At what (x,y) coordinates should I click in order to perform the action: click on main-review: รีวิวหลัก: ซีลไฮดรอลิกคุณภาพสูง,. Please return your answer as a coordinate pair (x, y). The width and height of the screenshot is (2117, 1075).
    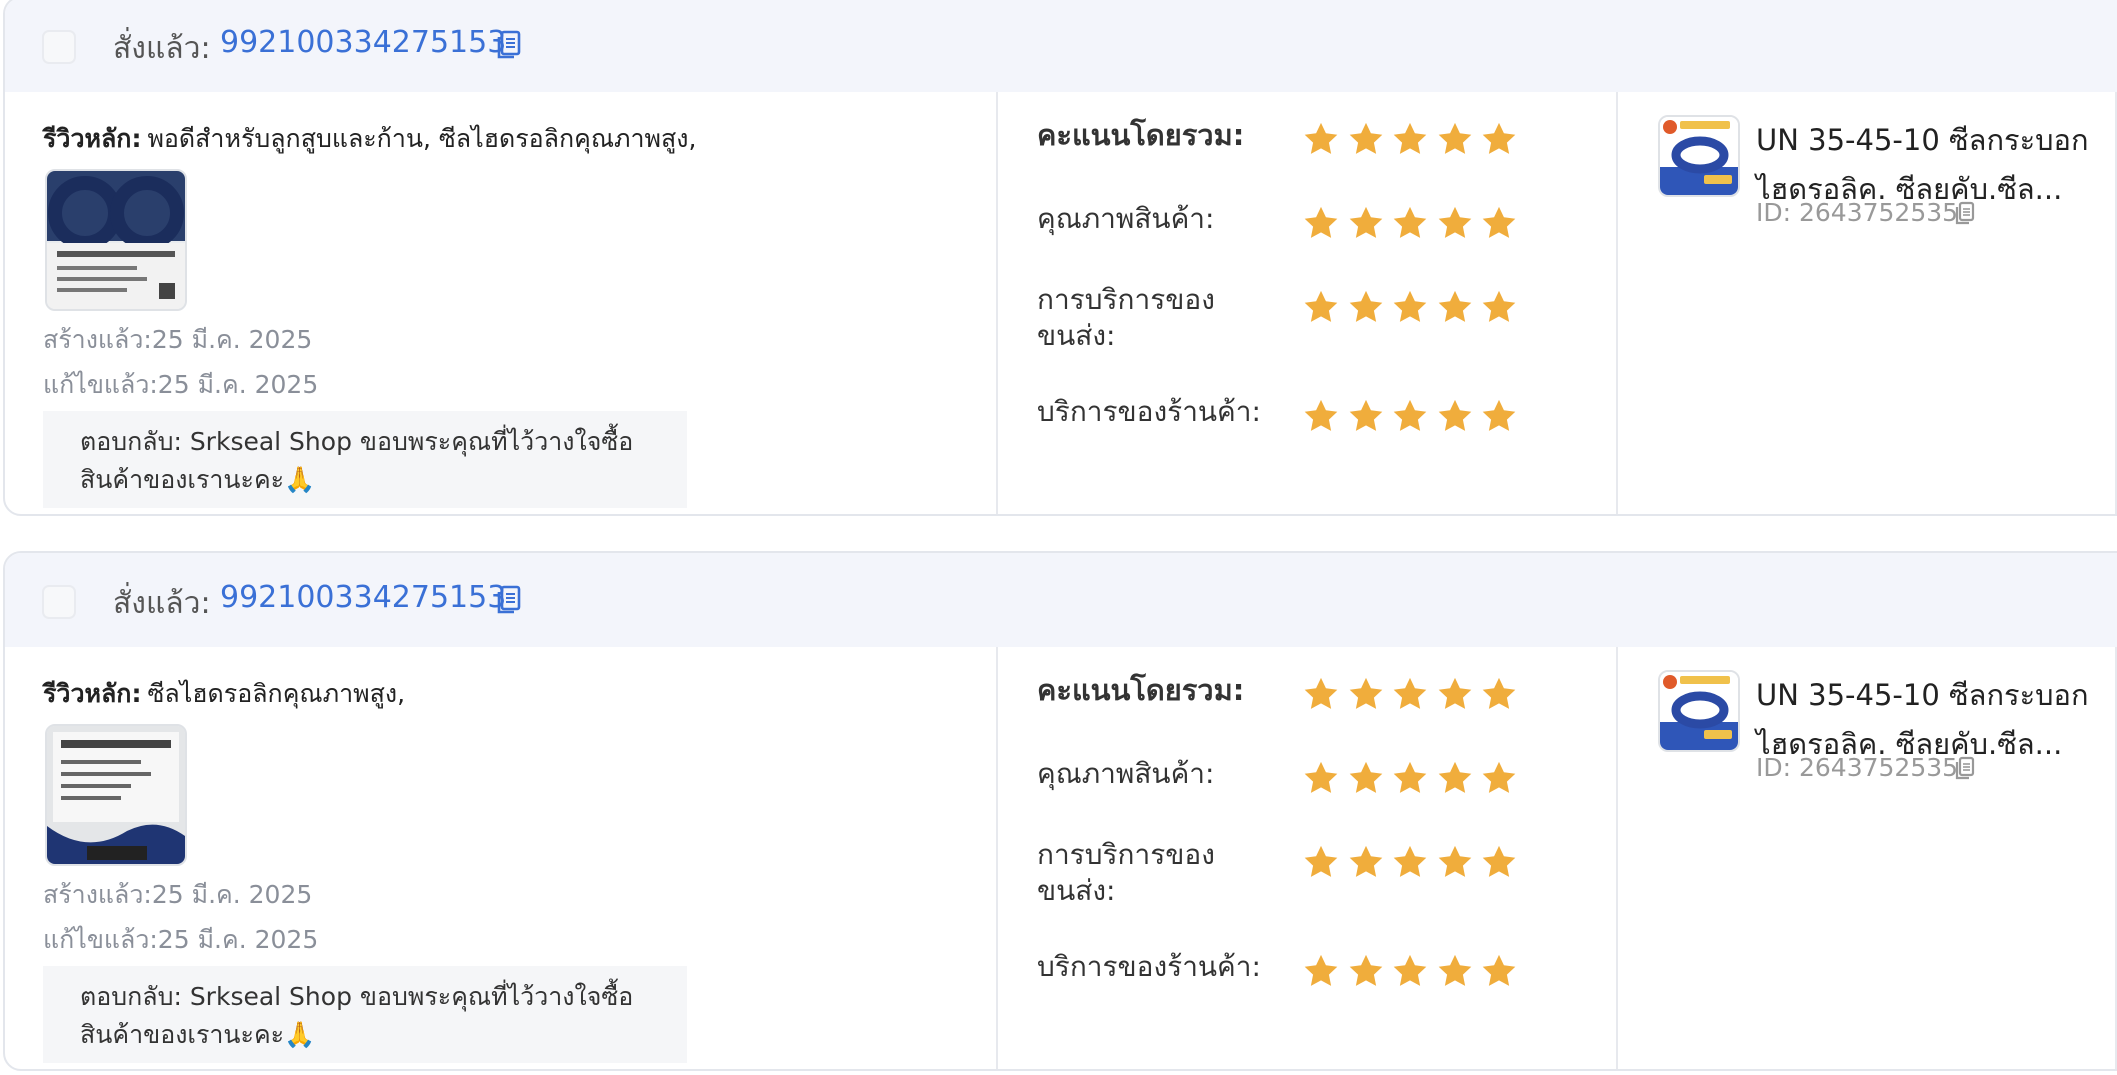
    Looking at the image, I should click on (224, 694).